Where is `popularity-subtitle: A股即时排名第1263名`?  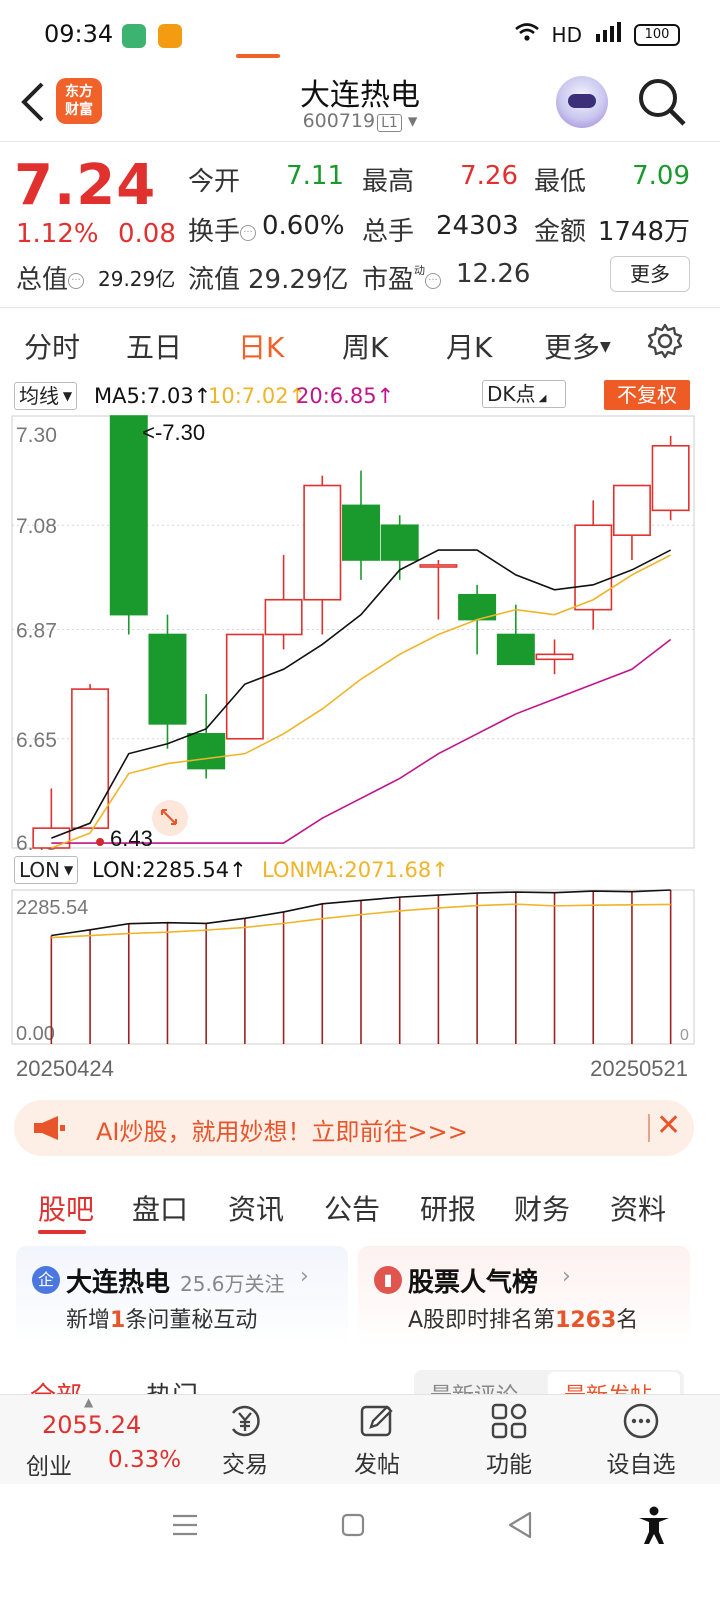 popularity-subtitle: A股即时排名第1263名 is located at coordinates (523, 1320).